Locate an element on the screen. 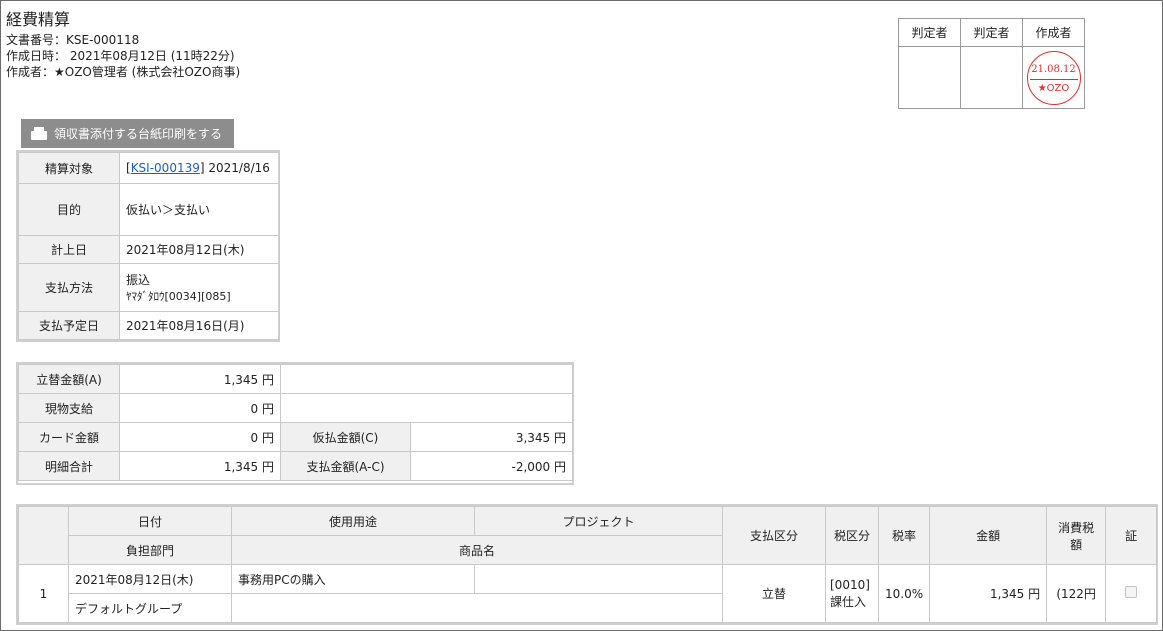  goods-label: 現物支給 is located at coordinates (69, 408).